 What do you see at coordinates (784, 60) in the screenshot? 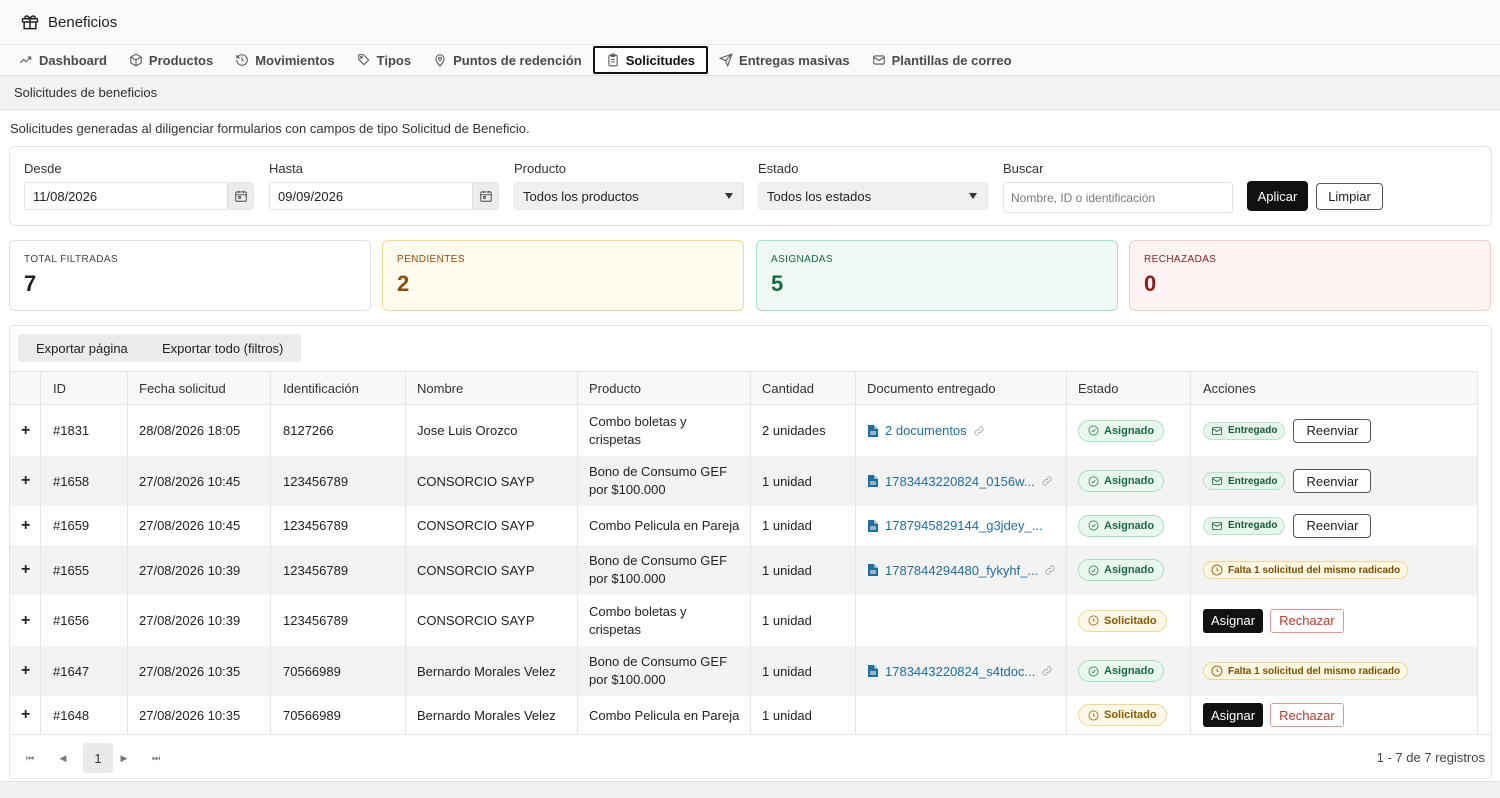
I see `tab-entregas-masivas: Entregas masivas` at bounding box center [784, 60].